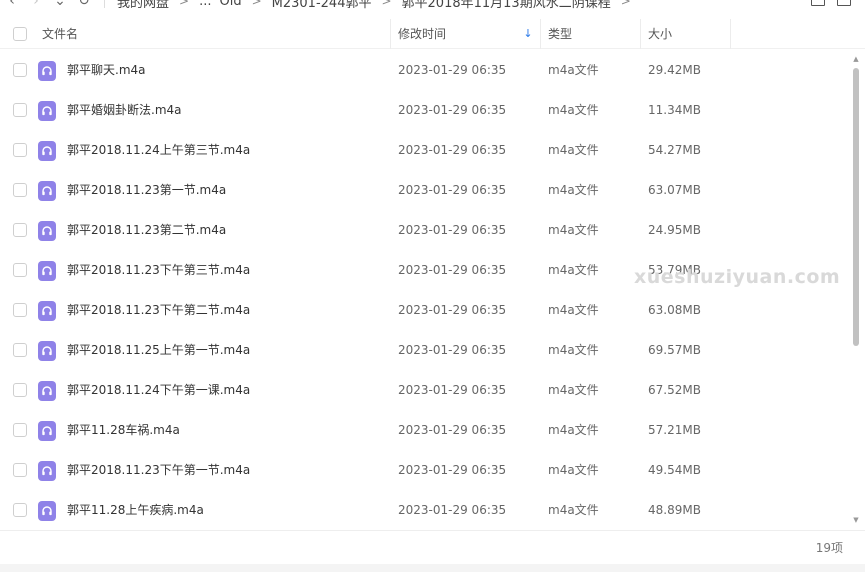 Image resolution: width=865 pixels, height=572 pixels. I want to click on file-name: 郭平聊天.m4a, so click(106, 70).